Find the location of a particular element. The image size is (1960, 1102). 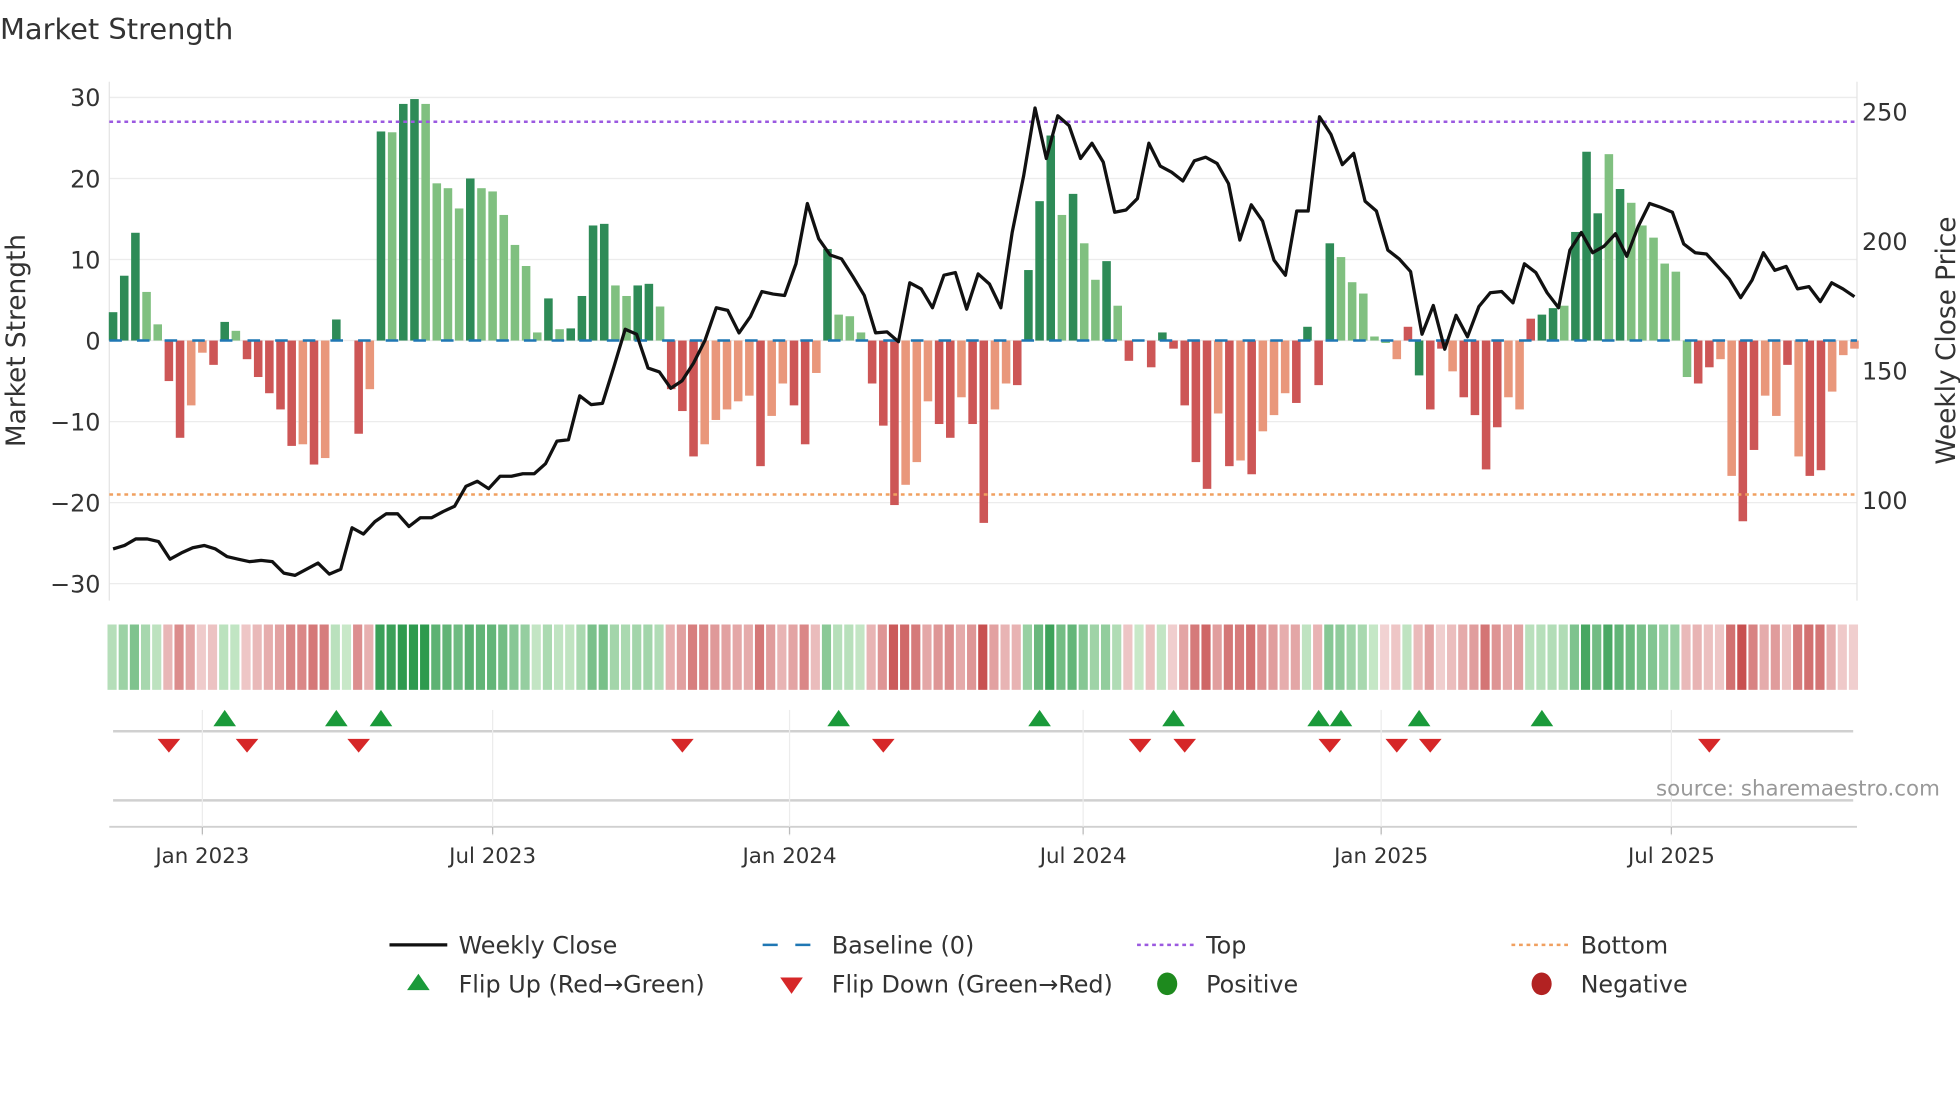

legend-flip-up-icon is located at coordinates (418, 982).